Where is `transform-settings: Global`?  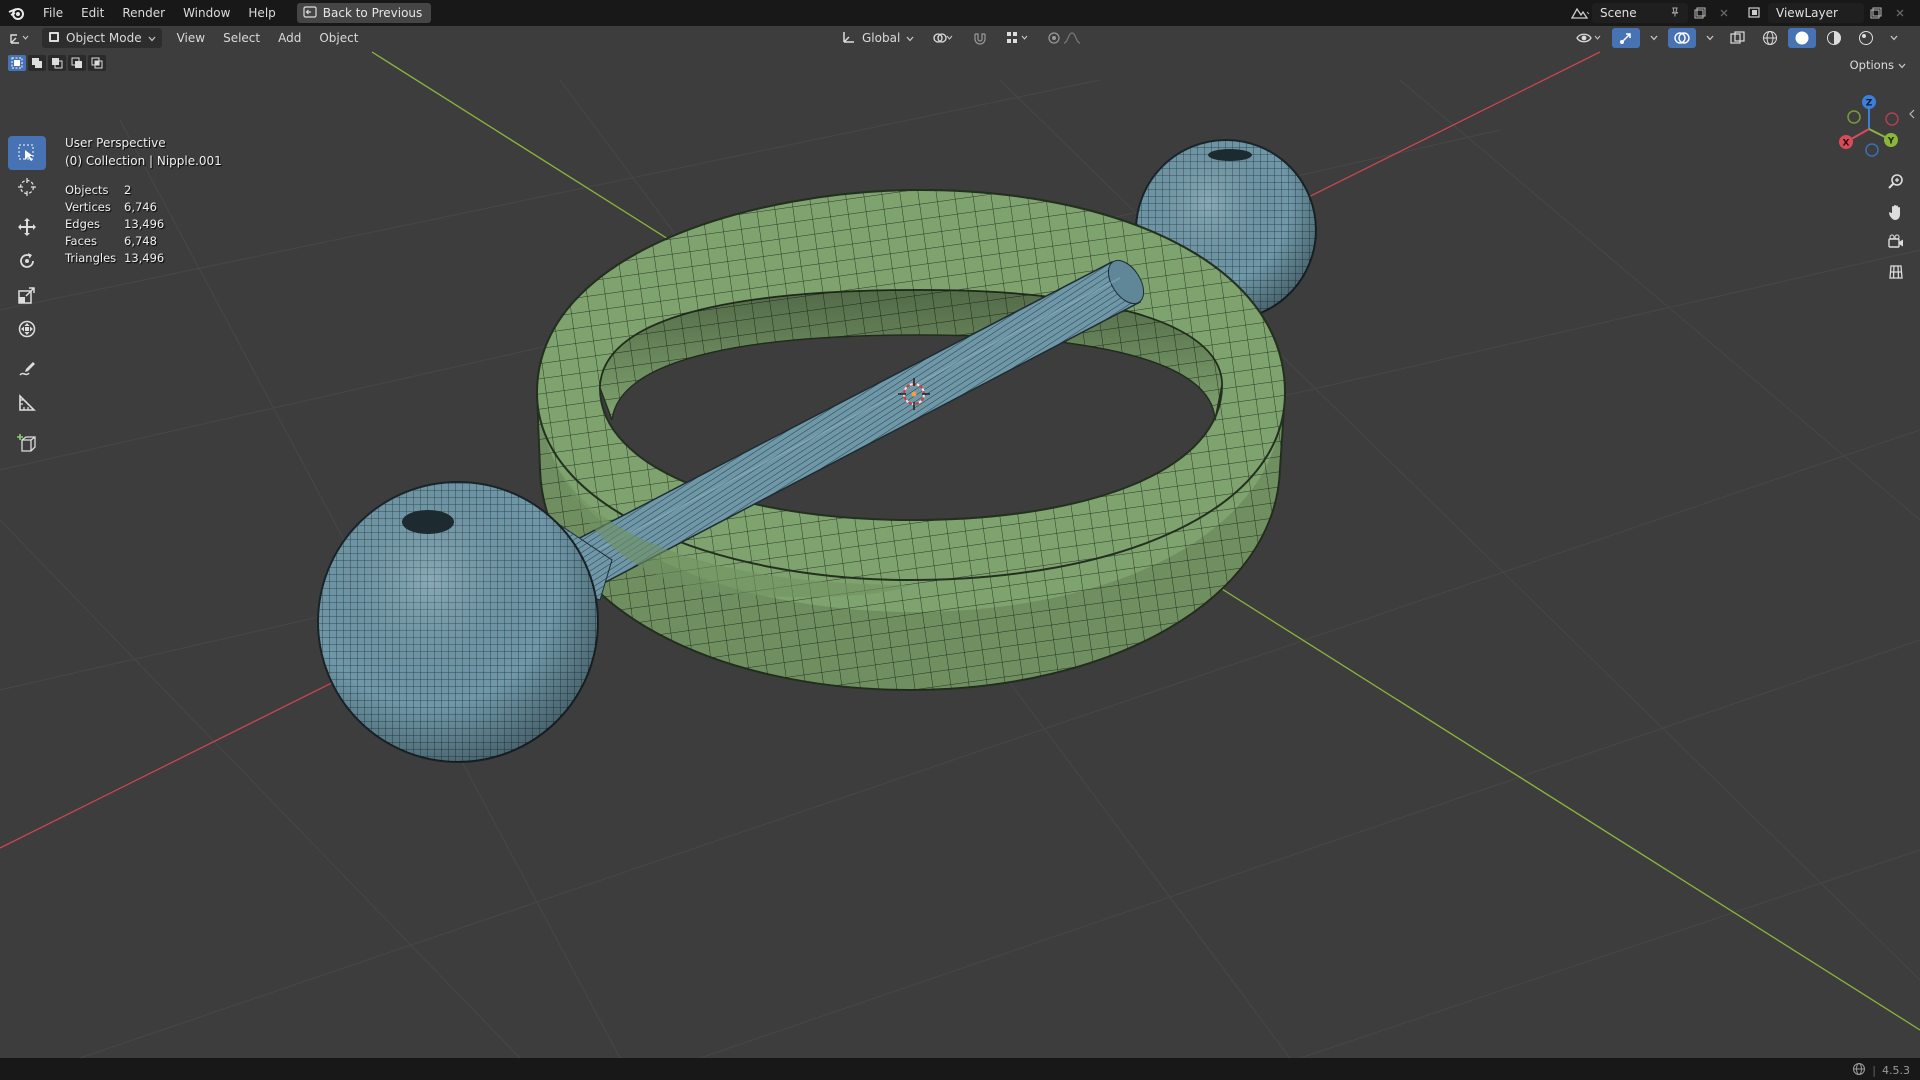 transform-settings: Global is located at coordinates (962, 38).